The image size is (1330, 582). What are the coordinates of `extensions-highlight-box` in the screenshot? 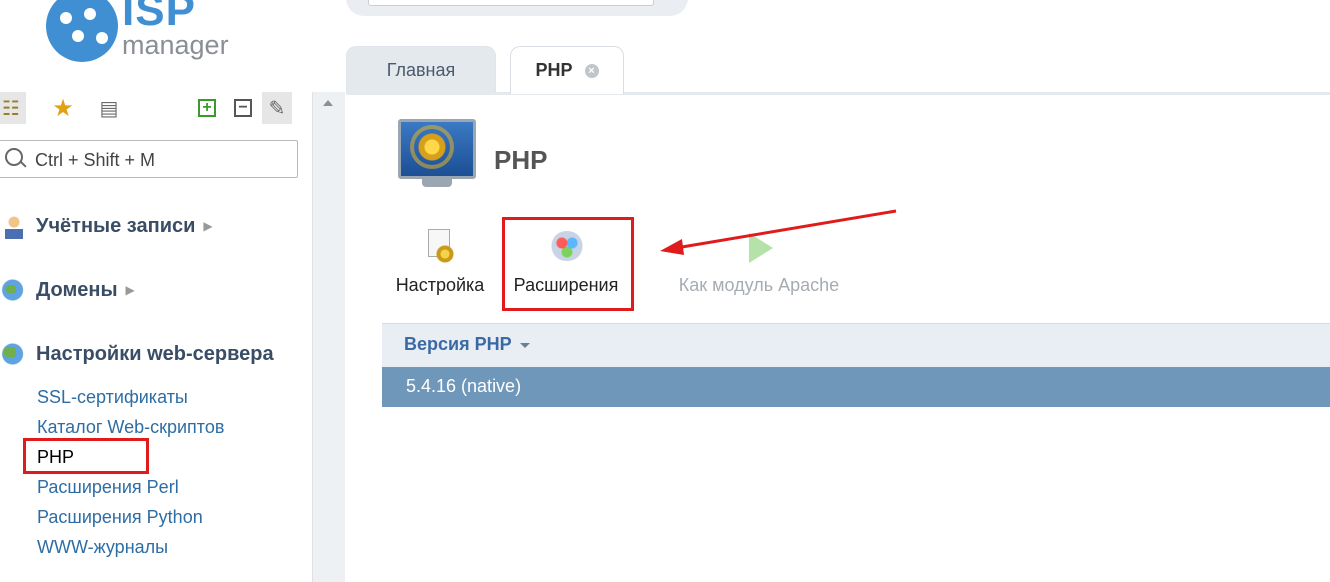 It's located at (568, 264).